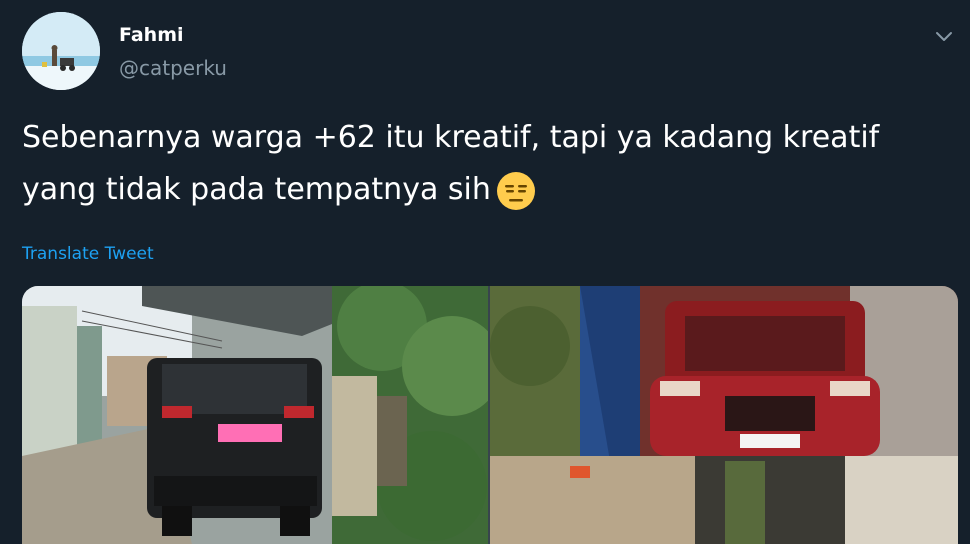  Describe the element at coordinates (88, 254) in the screenshot. I see `translate-tweet-link: Translate Tweet` at that location.